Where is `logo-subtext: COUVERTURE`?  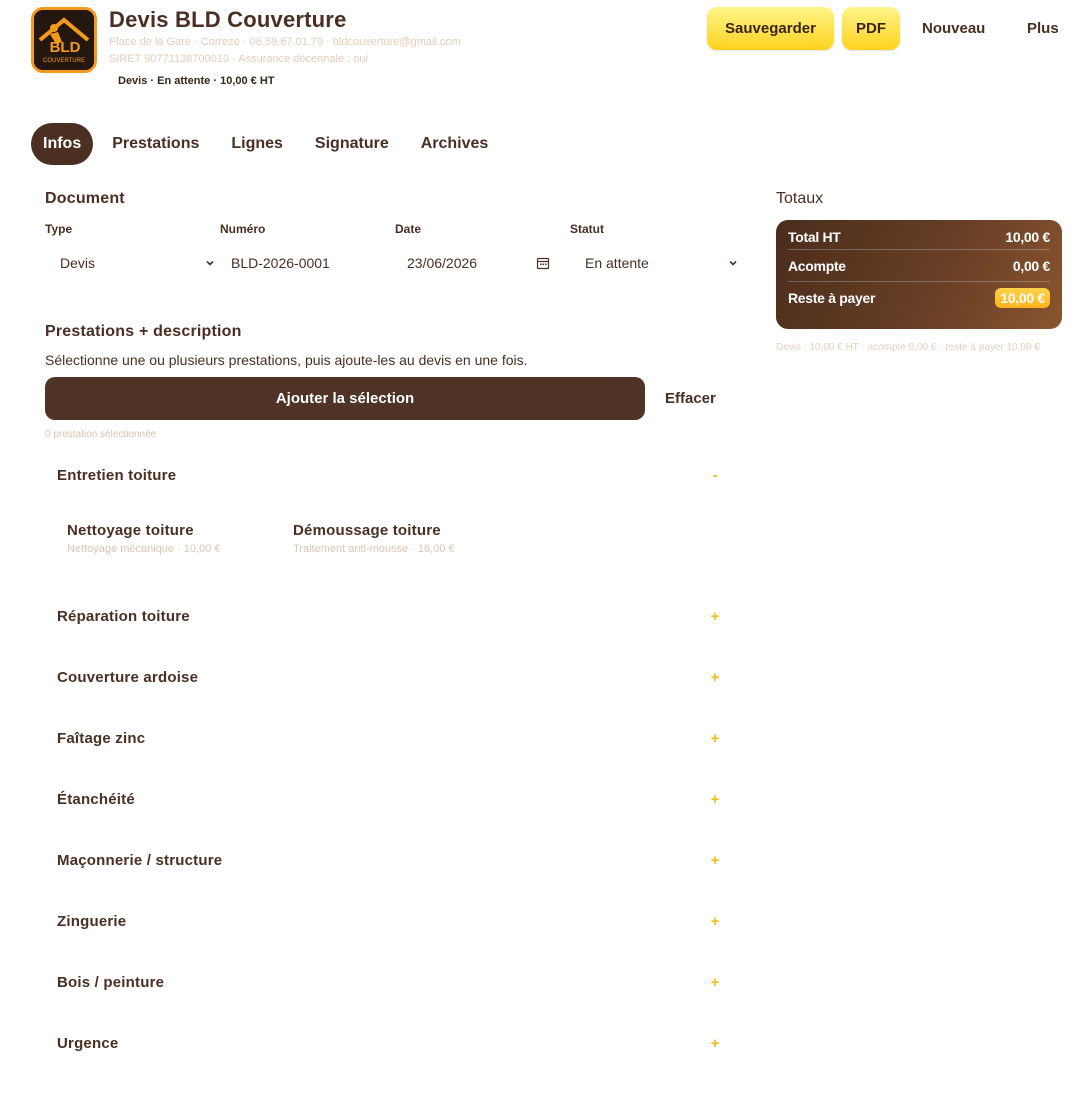
logo-subtext: COUVERTURE is located at coordinates (64, 61).